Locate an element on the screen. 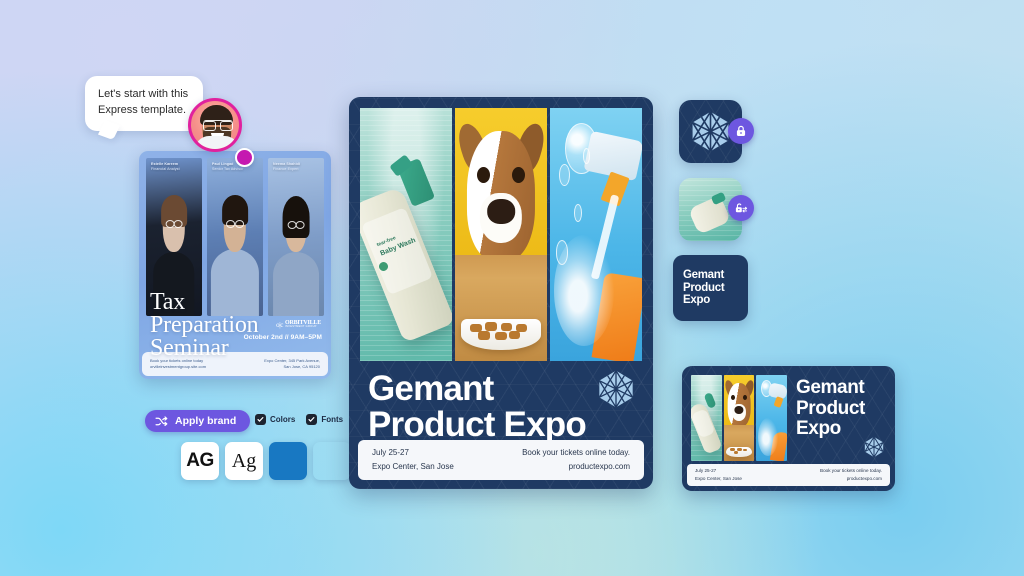  brand-text-tile: Gemant Product Expo is located at coordinates (710, 288).